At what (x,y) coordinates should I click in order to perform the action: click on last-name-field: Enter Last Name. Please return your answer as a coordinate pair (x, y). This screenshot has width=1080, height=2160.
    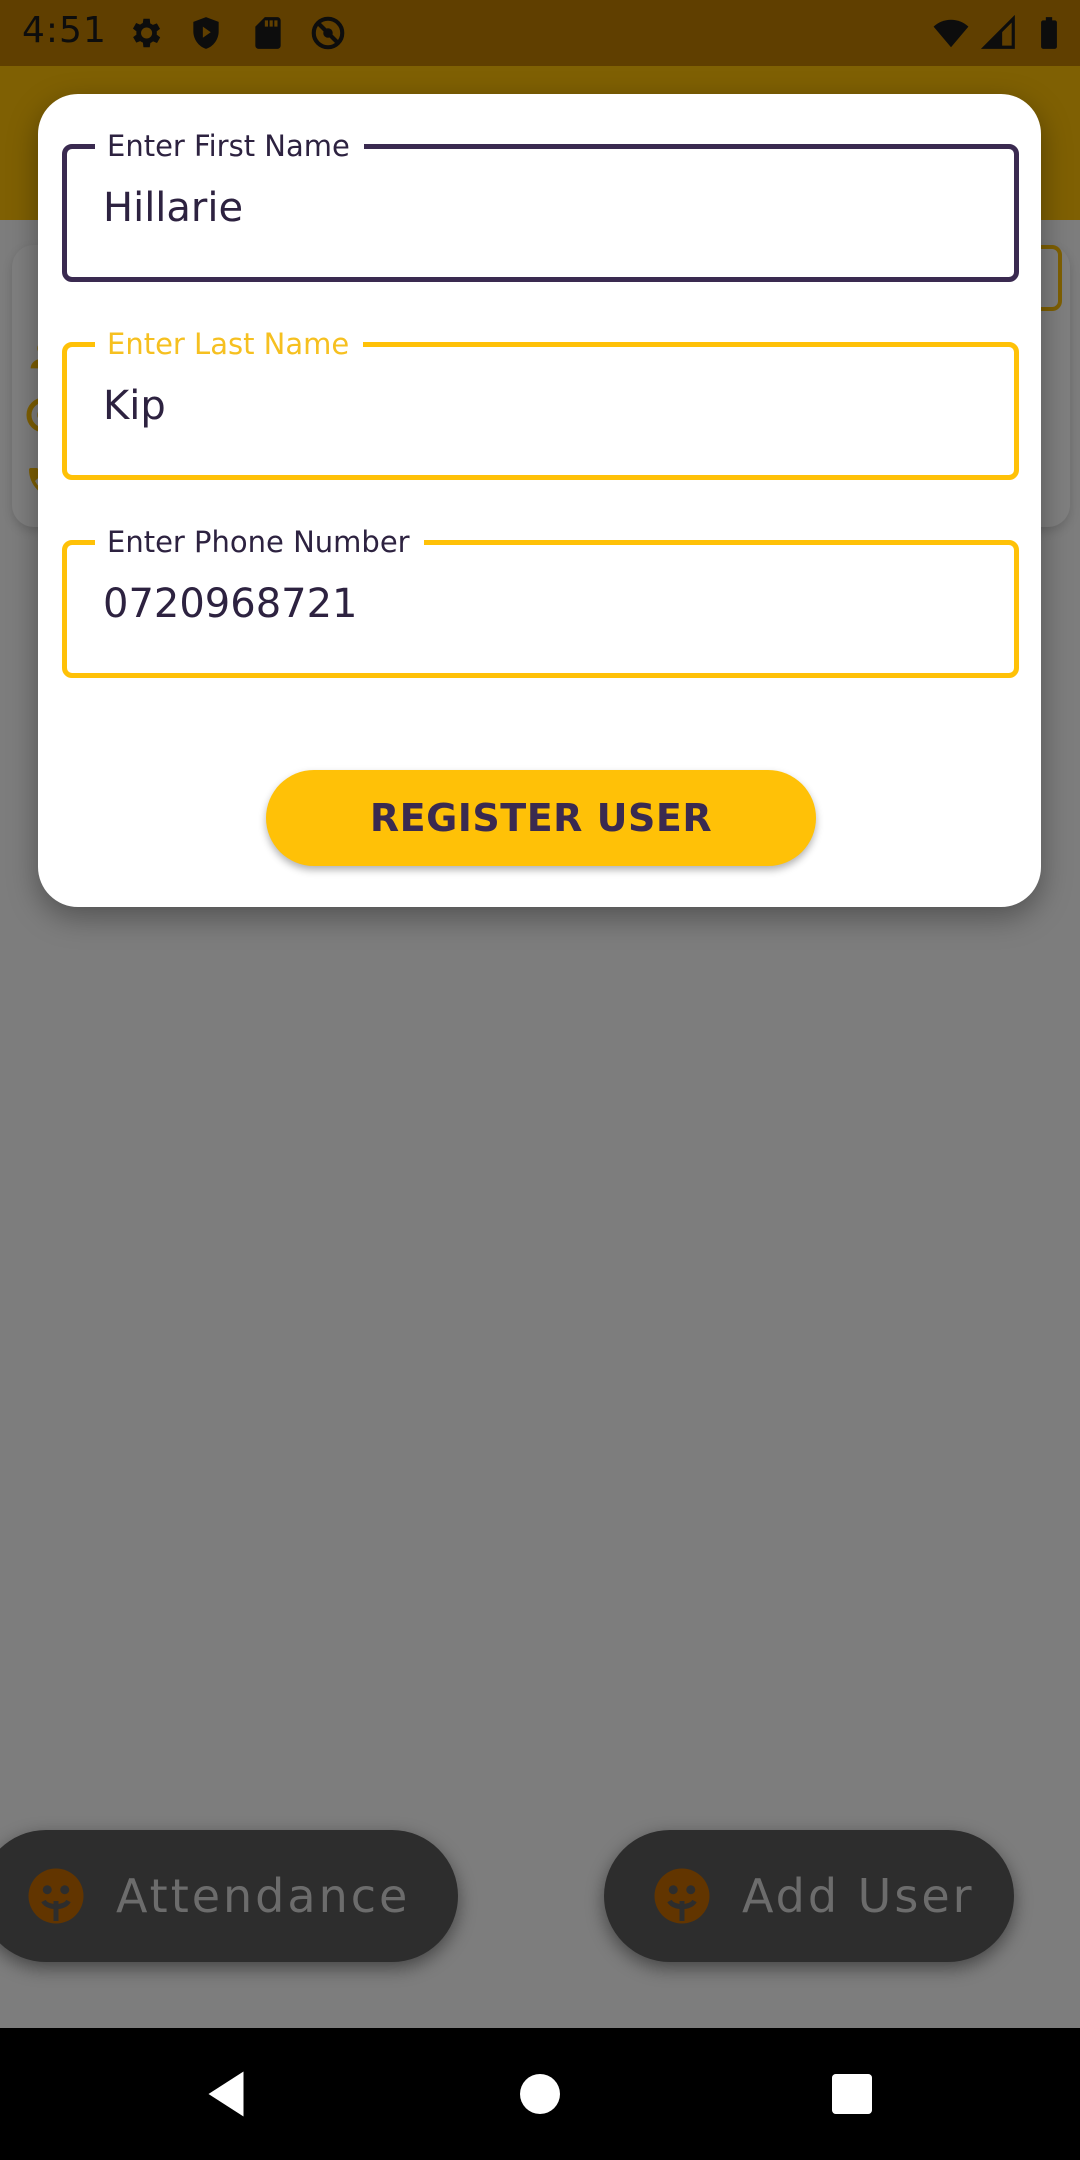
    Looking at the image, I should click on (540, 403).